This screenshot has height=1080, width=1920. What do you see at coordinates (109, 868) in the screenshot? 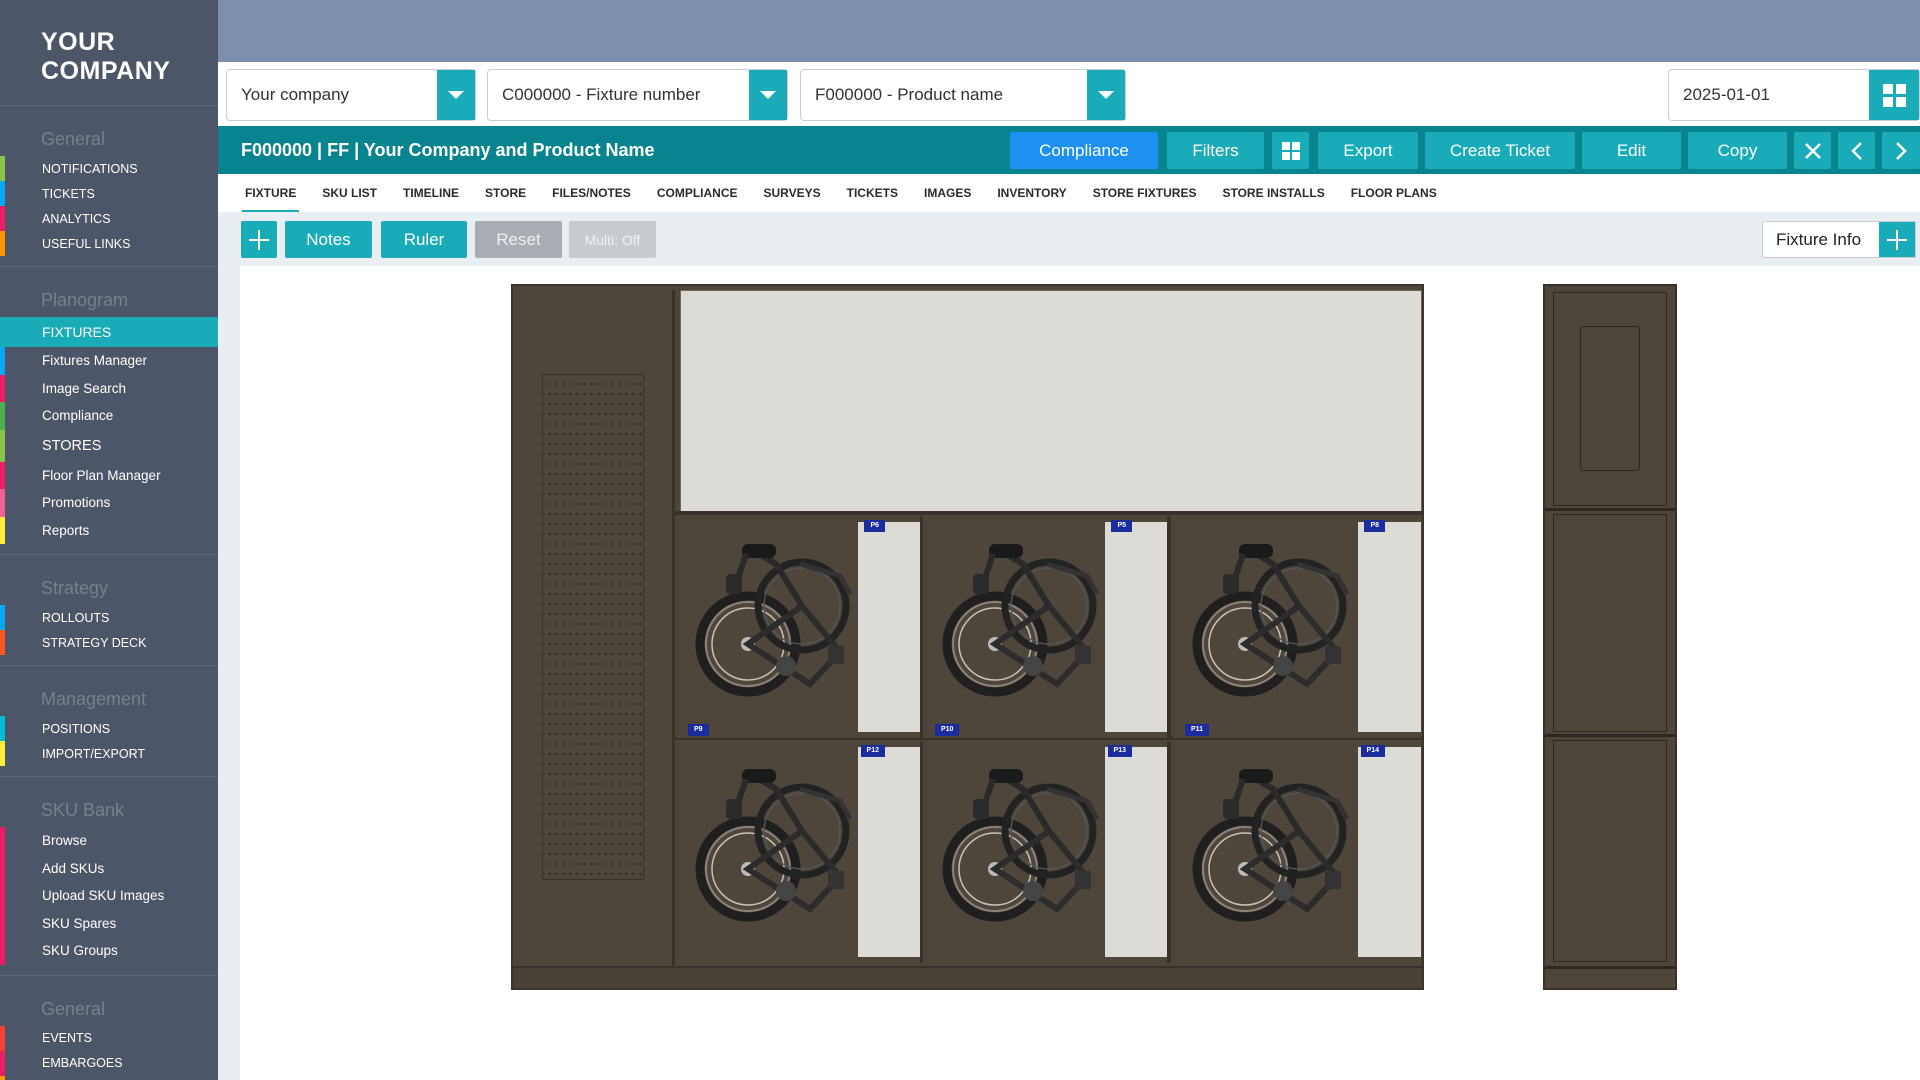
I see `sidebar-item-add-skus: Add SKUs` at bounding box center [109, 868].